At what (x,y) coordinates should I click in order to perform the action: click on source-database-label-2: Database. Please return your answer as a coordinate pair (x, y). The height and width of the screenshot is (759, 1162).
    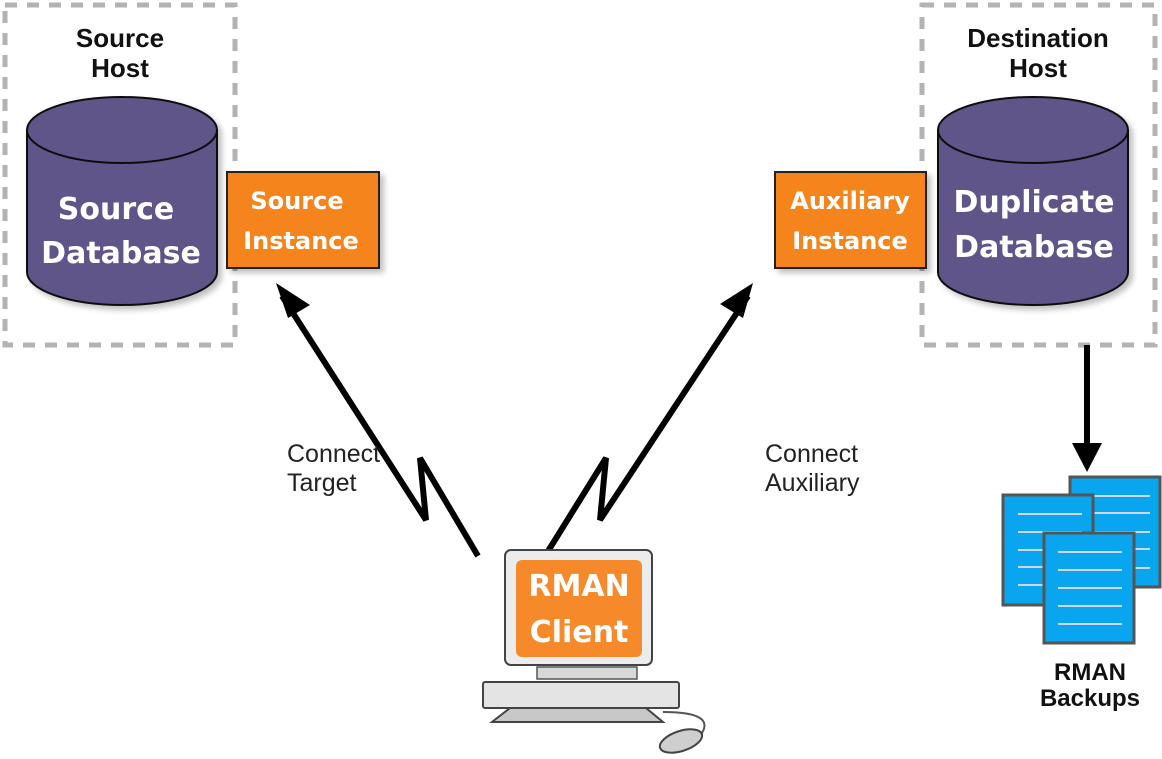
    Looking at the image, I should click on (121, 253).